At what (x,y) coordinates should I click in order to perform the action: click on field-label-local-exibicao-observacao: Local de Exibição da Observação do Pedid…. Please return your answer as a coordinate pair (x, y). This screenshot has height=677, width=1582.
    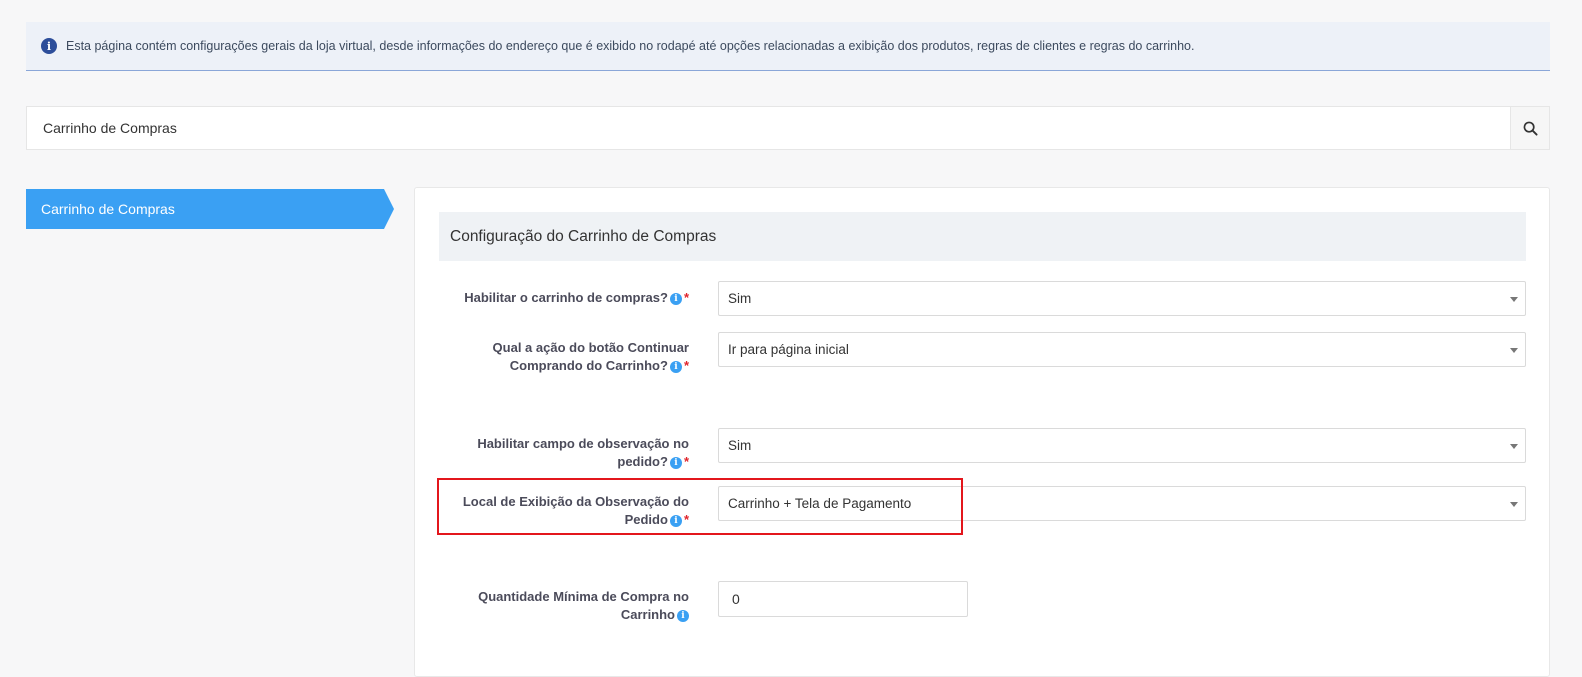
    Looking at the image, I should click on (575, 510).